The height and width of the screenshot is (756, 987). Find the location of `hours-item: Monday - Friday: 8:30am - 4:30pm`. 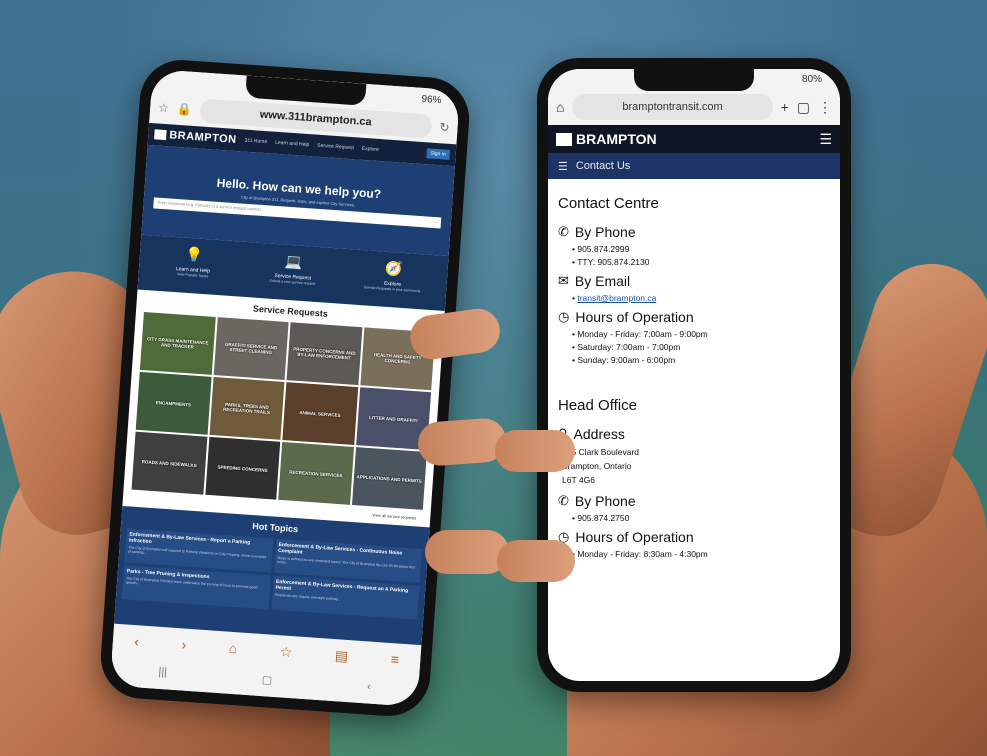

hours-item: Monday - Friday: 8:30am - 4:30pm is located at coordinates (701, 554).